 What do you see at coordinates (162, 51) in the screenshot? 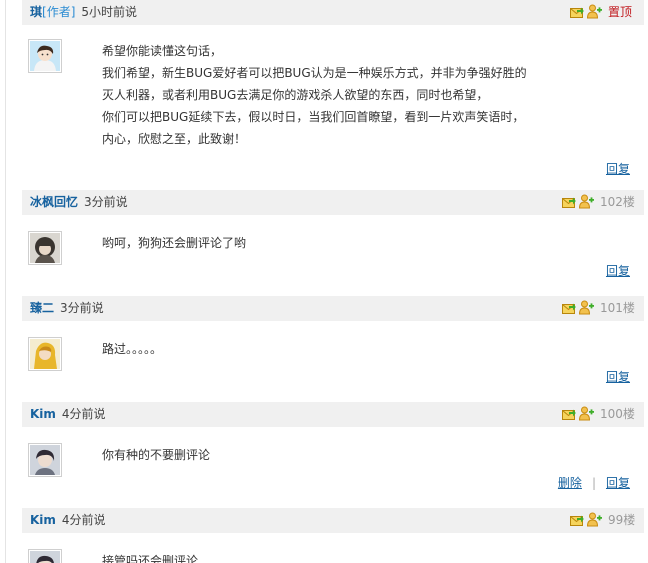
I see `comment-line: 希望你能读懂这句话，` at bounding box center [162, 51].